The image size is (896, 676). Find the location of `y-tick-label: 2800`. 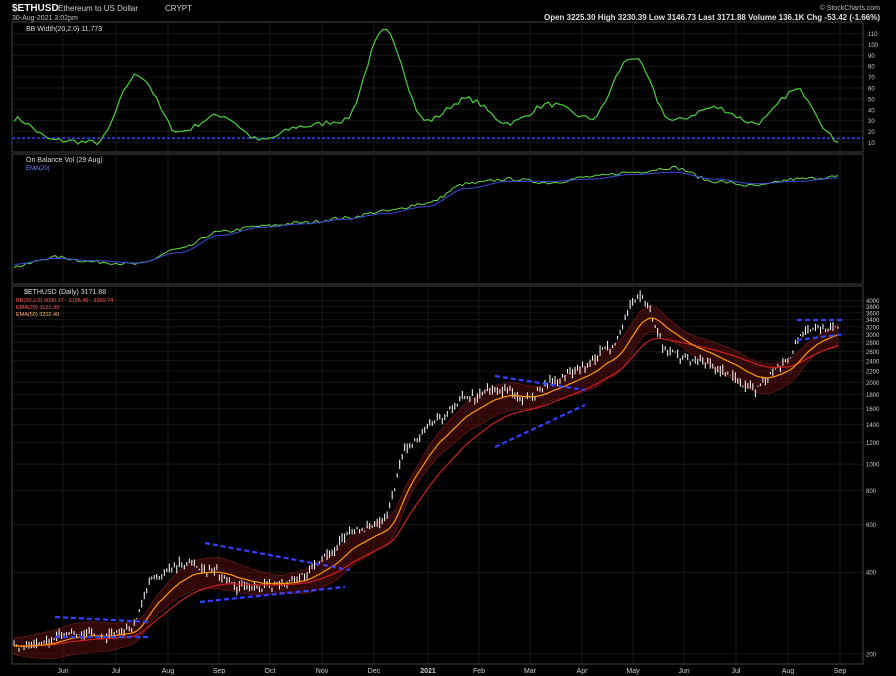

y-tick-label: 2800 is located at coordinates (873, 344).